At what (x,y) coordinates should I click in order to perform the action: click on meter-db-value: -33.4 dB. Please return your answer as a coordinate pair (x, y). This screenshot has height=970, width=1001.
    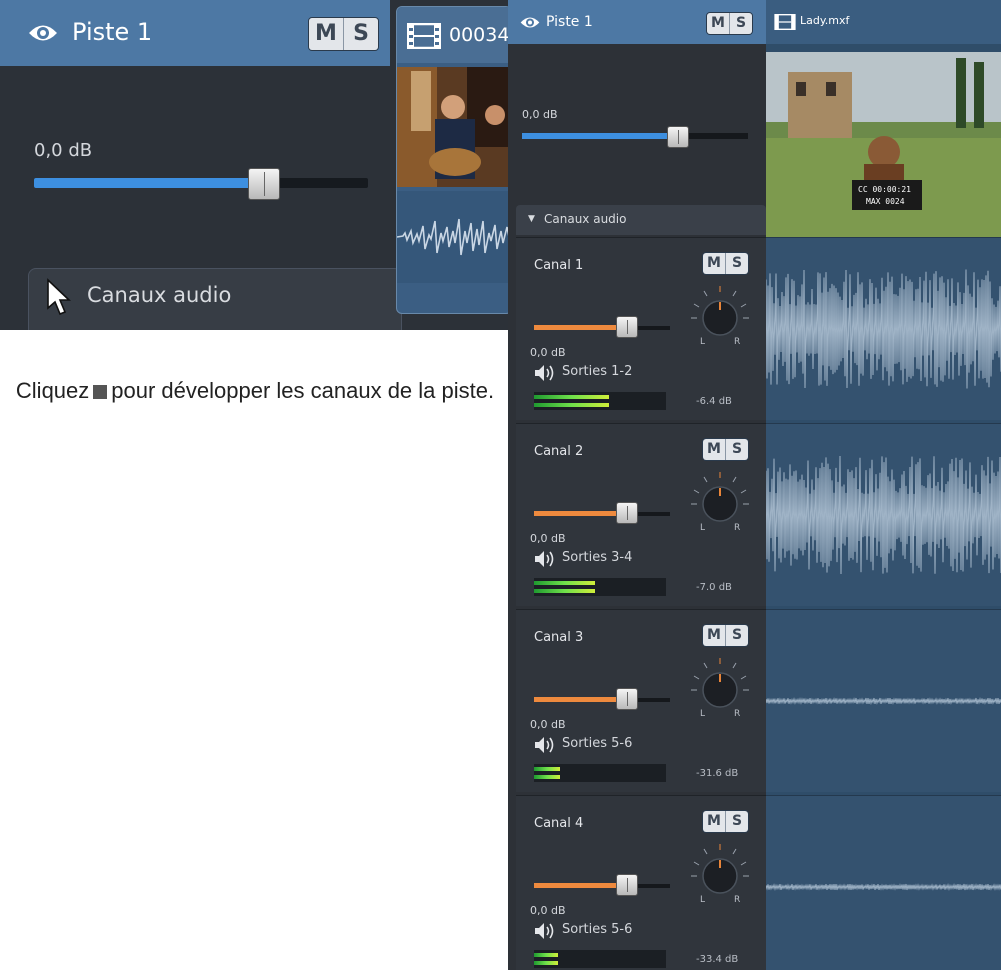
    Looking at the image, I should click on (717, 959).